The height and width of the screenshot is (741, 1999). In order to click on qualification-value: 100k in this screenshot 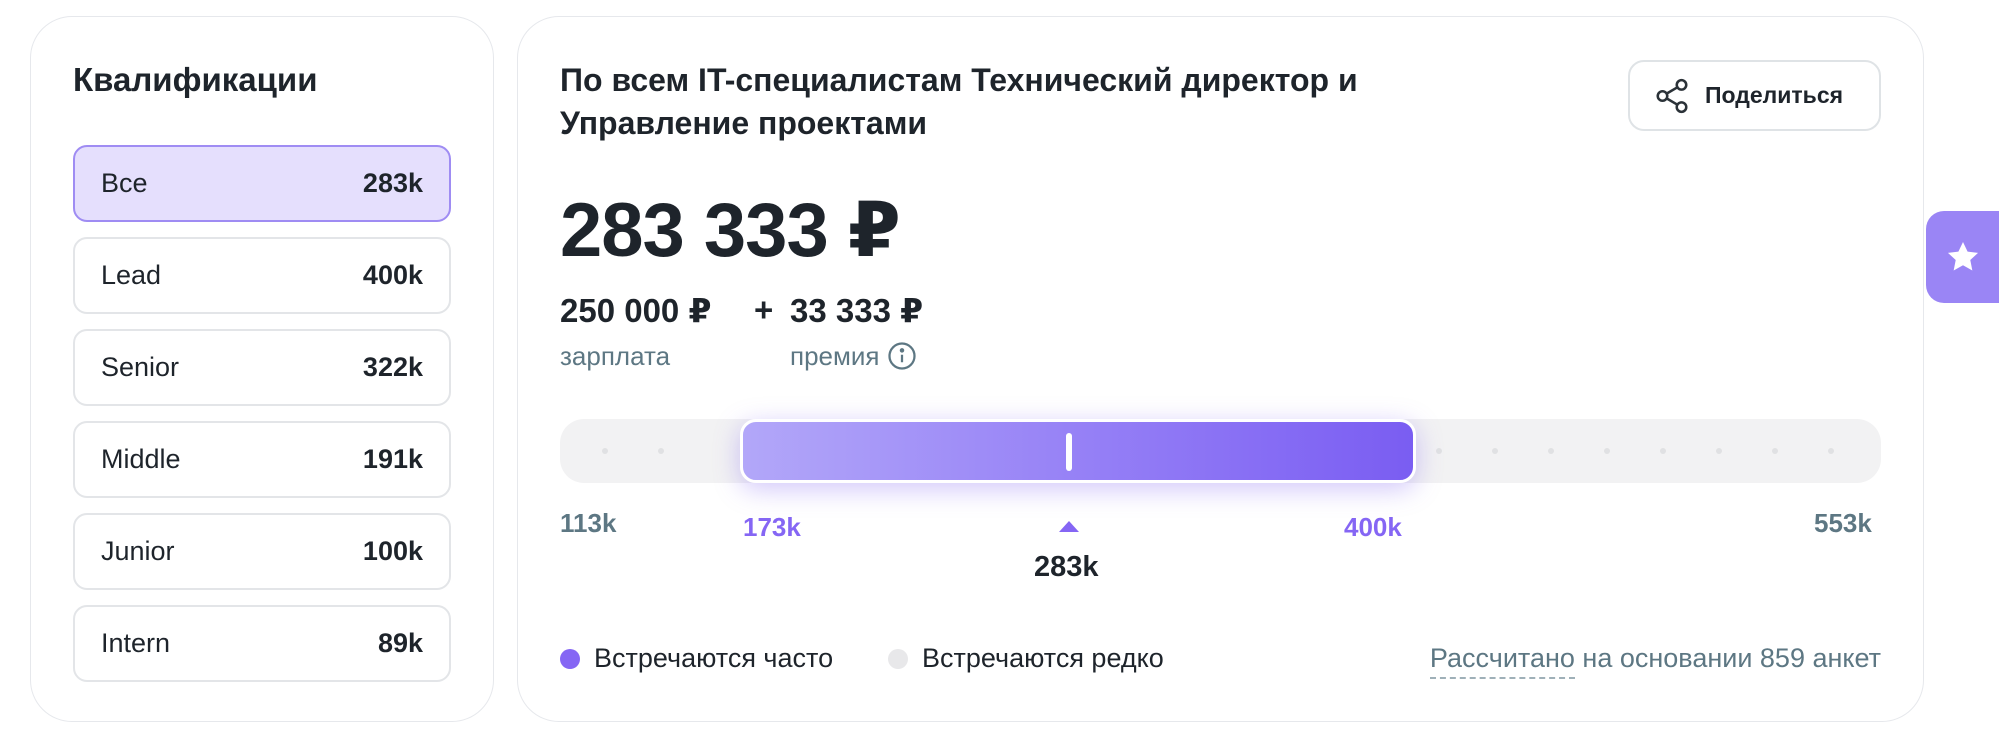, I will do `click(392, 551)`.